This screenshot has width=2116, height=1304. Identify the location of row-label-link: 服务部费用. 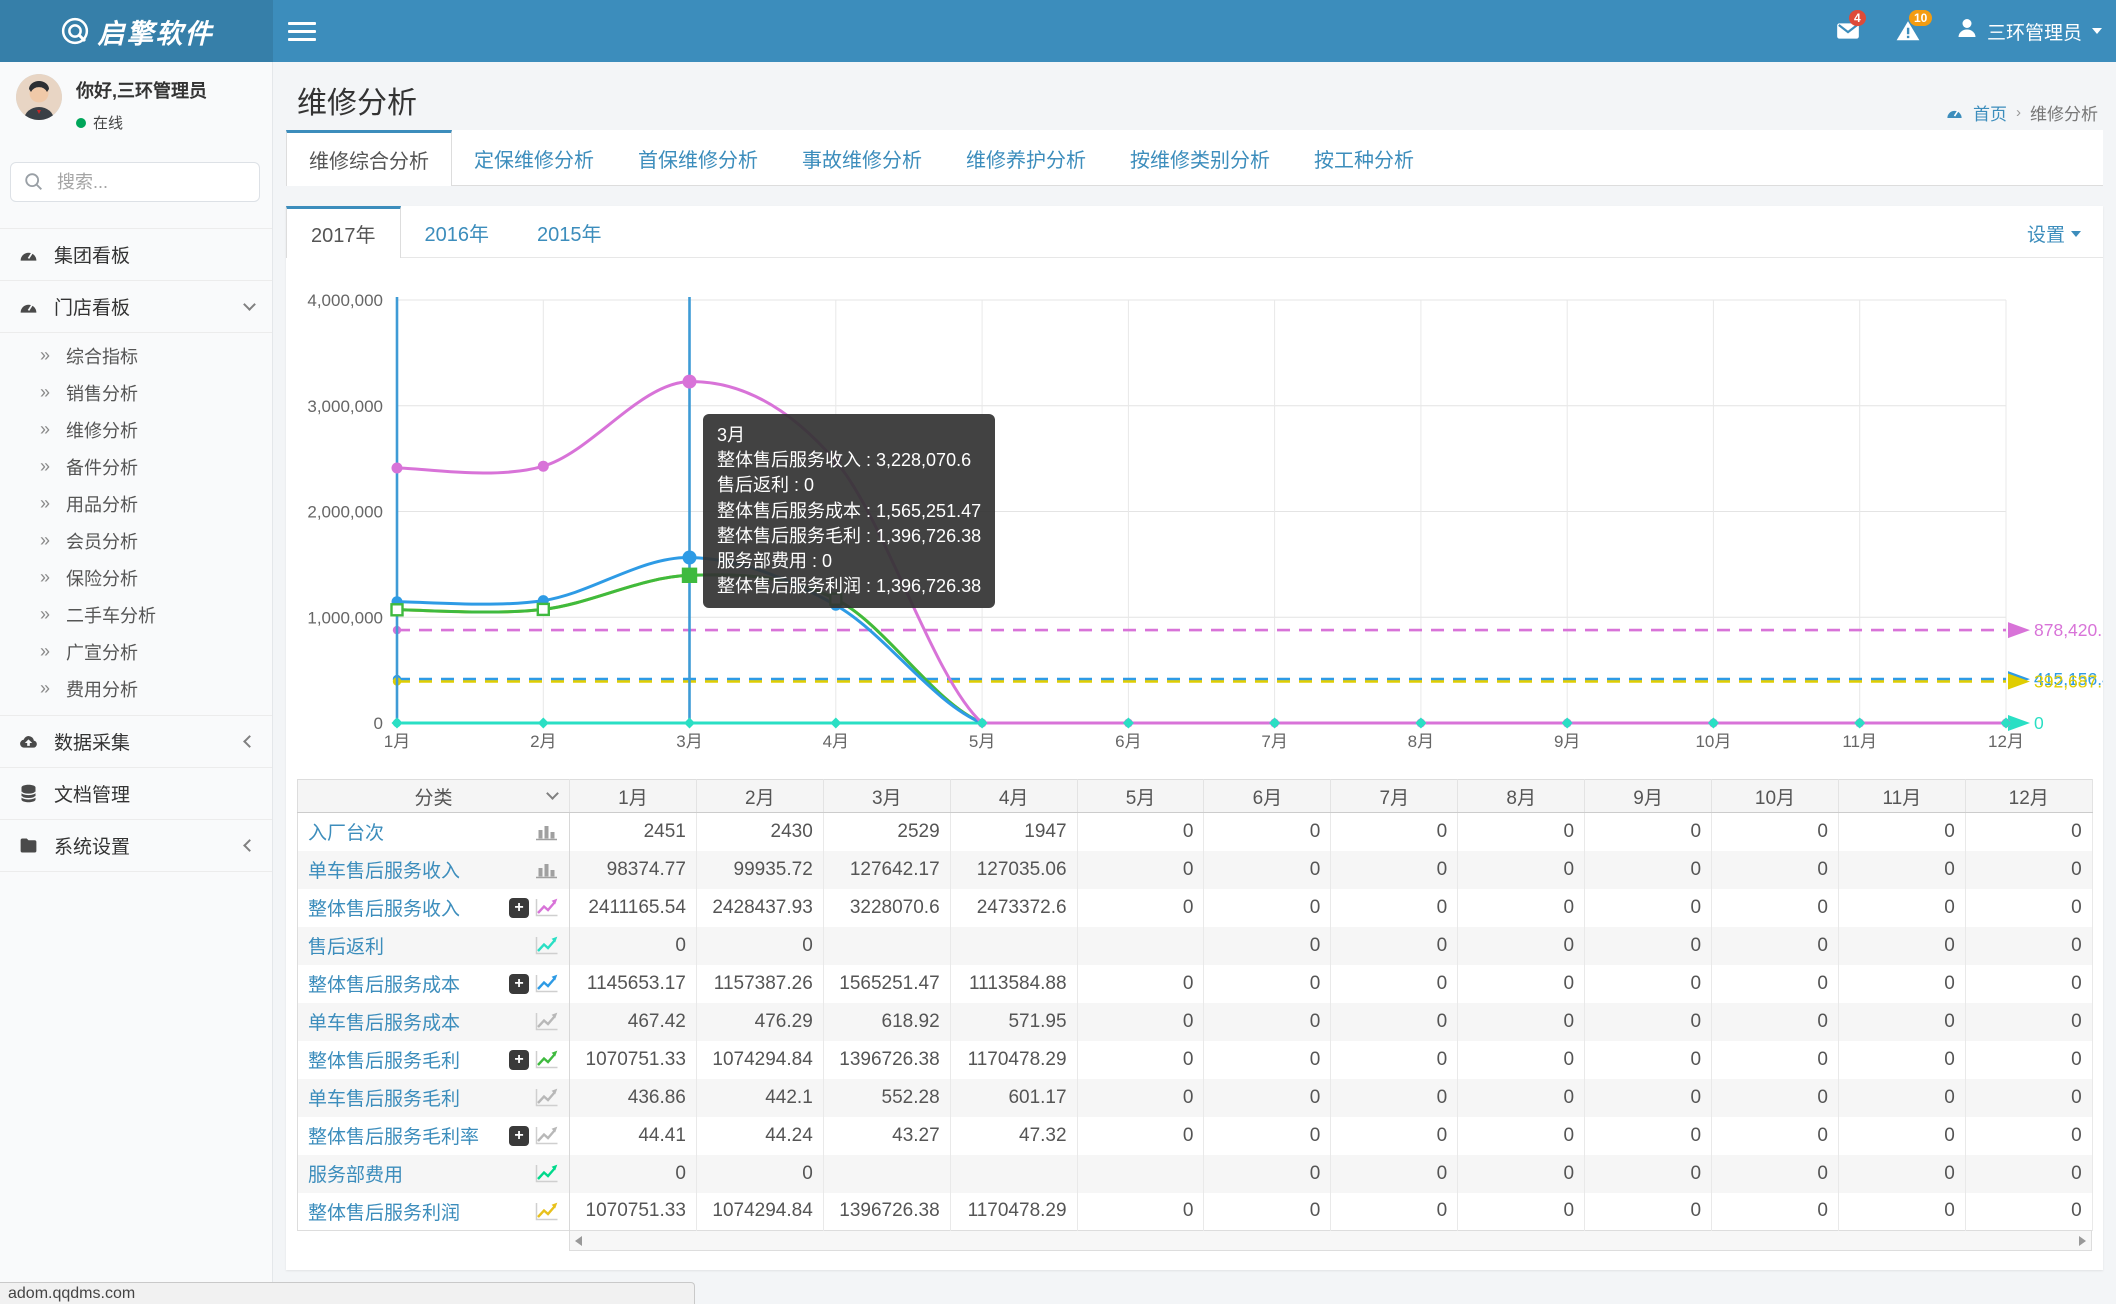
(421, 1173).